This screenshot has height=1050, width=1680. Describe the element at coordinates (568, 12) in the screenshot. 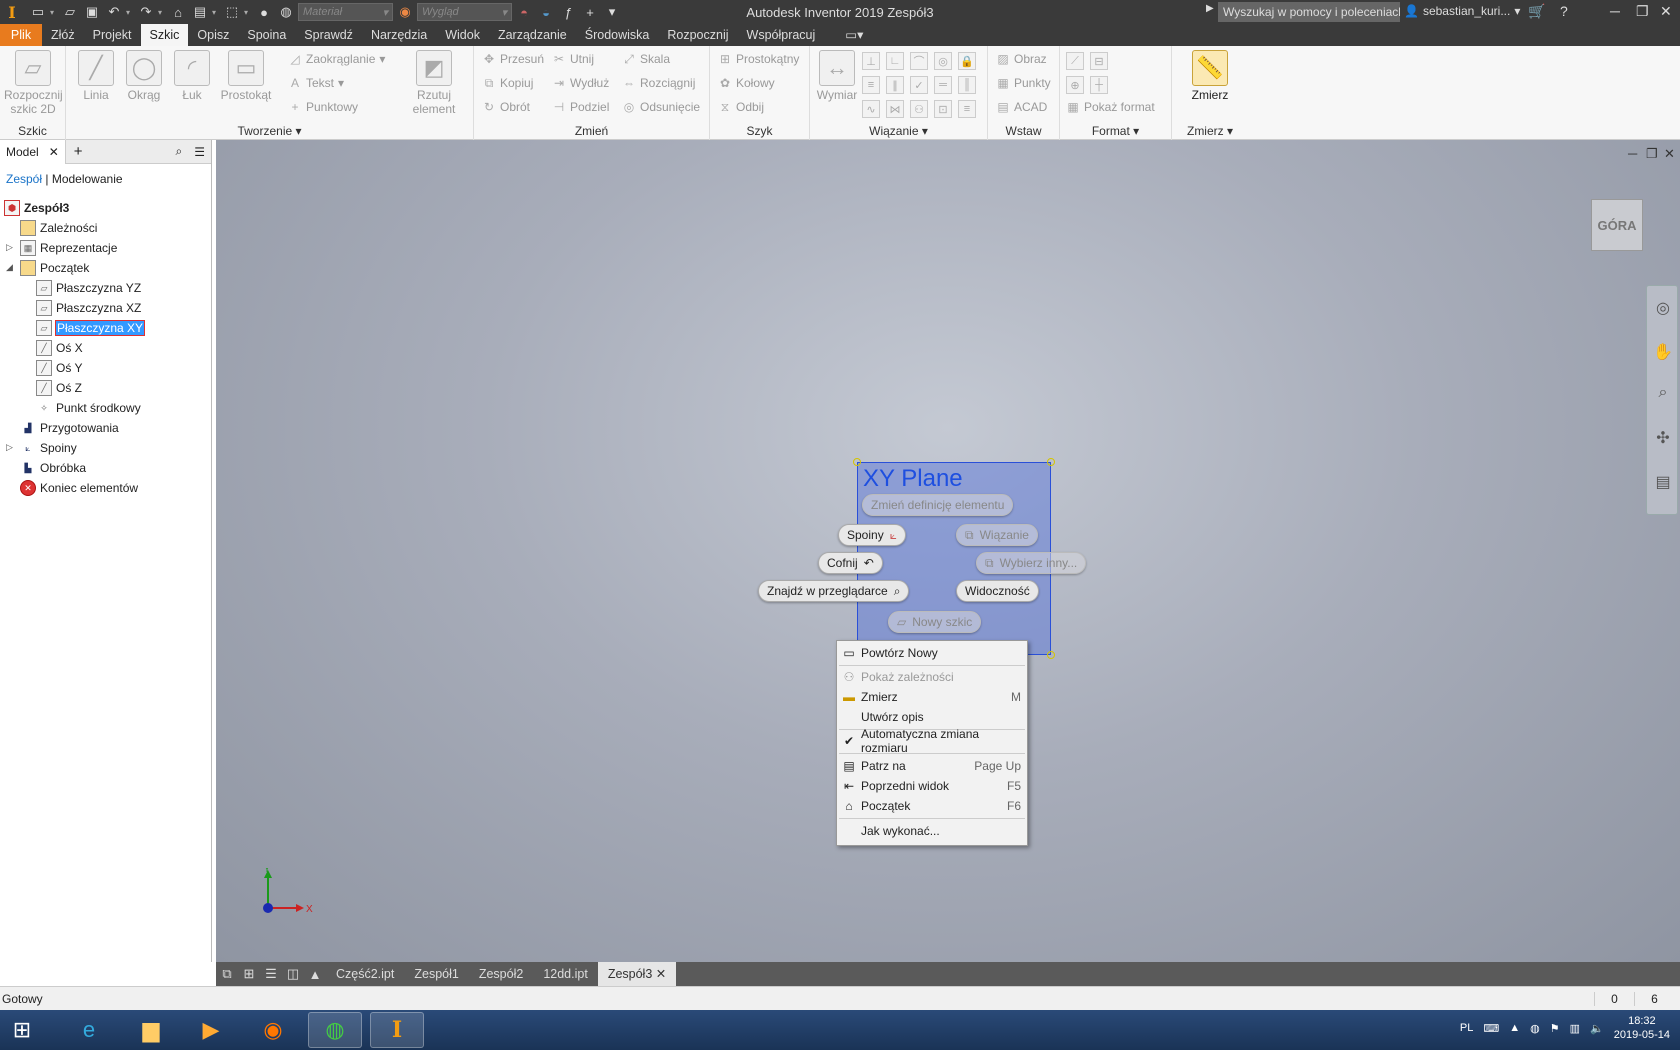

I see `function-icon: ƒ` at that location.